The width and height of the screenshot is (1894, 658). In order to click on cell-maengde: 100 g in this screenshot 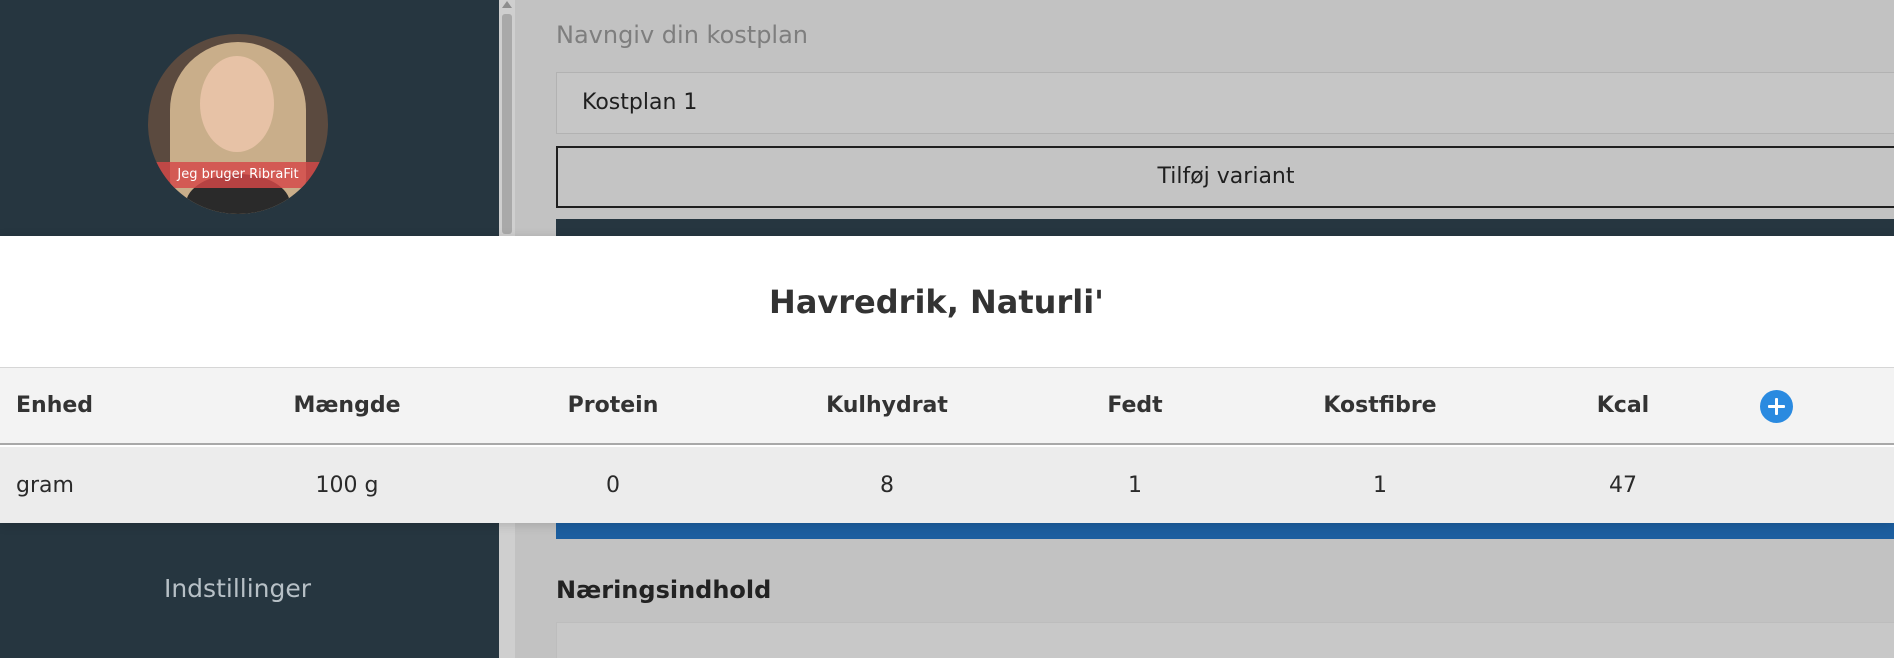, I will do `click(347, 485)`.